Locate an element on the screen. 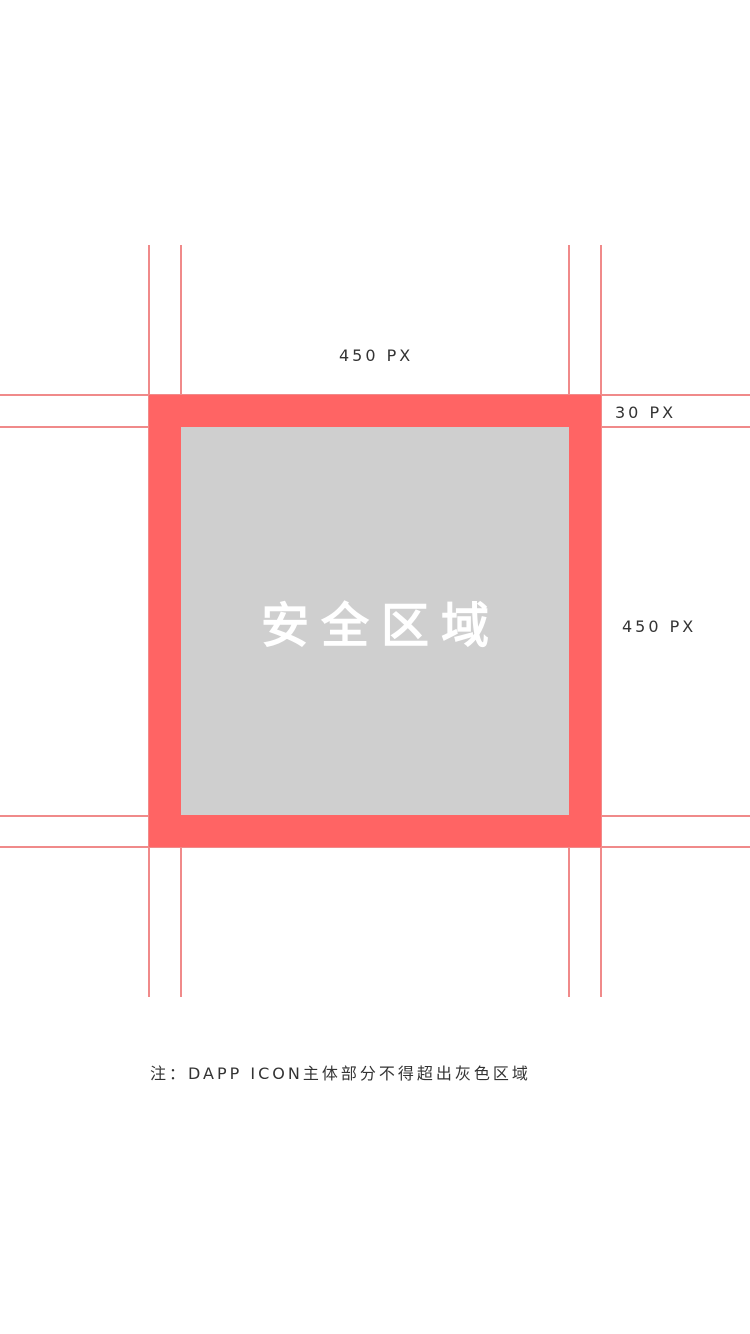 The height and width of the screenshot is (1334, 750). footnote: 注：DAPP ICON主体部分不得超出灰色区域 is located at coordinates (340, 1073).